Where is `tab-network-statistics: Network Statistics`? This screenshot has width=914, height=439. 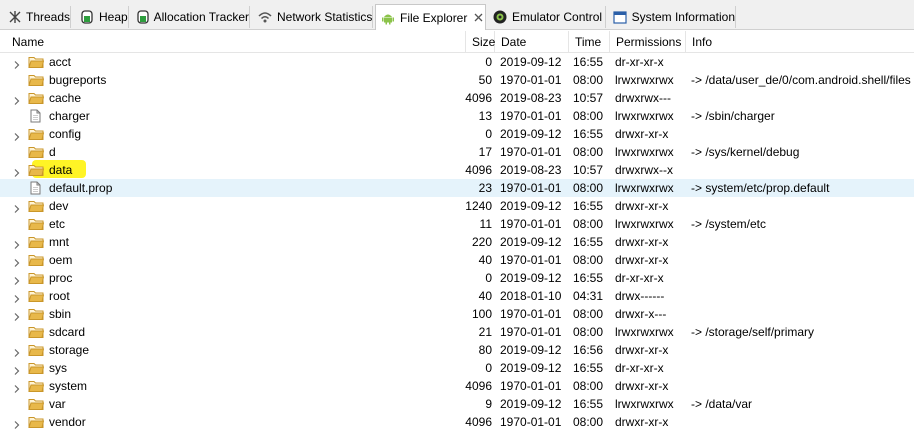
tab-network-statistics: Network Statistics is located at coordinates (313, 17).